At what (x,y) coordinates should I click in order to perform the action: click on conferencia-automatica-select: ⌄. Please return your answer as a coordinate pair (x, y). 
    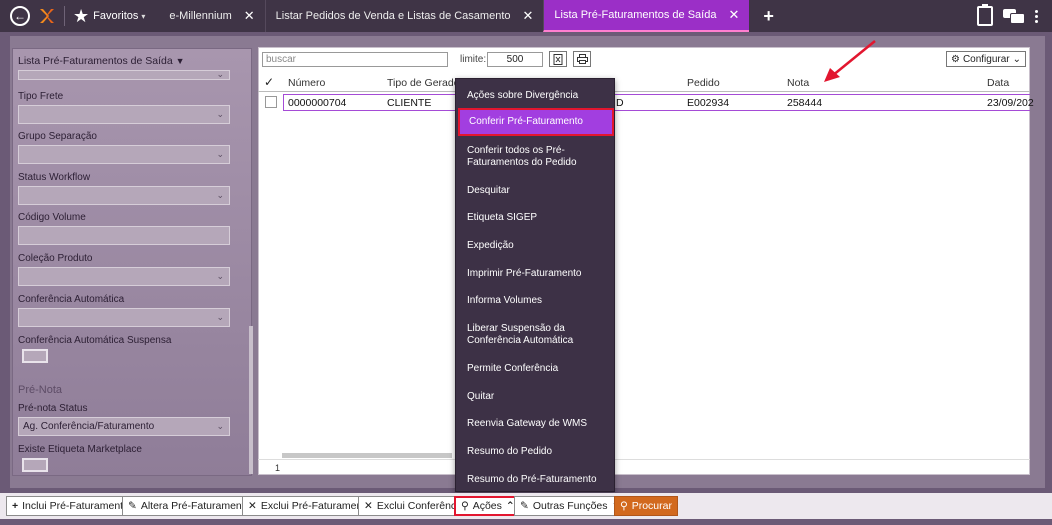
    Looking at the image, I should click on (124, 317).